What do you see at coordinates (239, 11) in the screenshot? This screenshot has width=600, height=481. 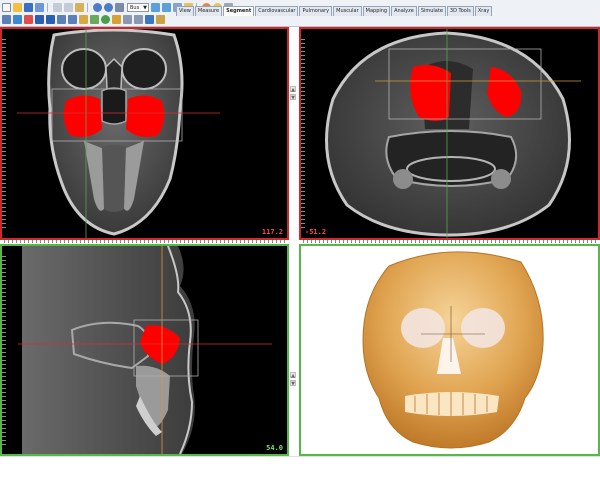 I see `tab-segment: Segment` at bounding box center [239, 11].